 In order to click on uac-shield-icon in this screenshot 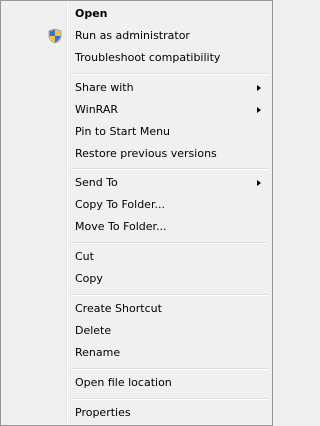, I will do `click(55, 36)`.